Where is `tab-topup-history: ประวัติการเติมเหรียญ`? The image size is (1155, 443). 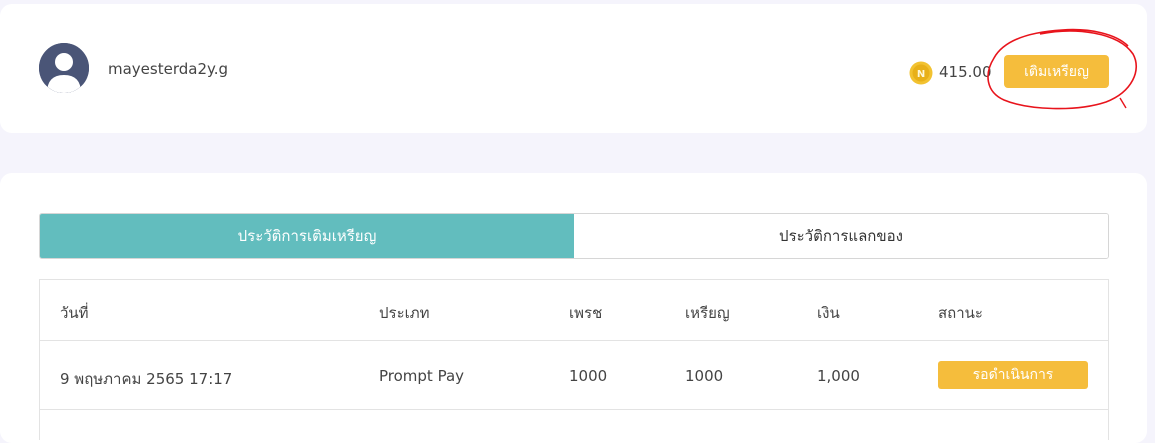 tab-topup-history: ประวัติการเติมเหรียญ is located at coordinates (307, 236).